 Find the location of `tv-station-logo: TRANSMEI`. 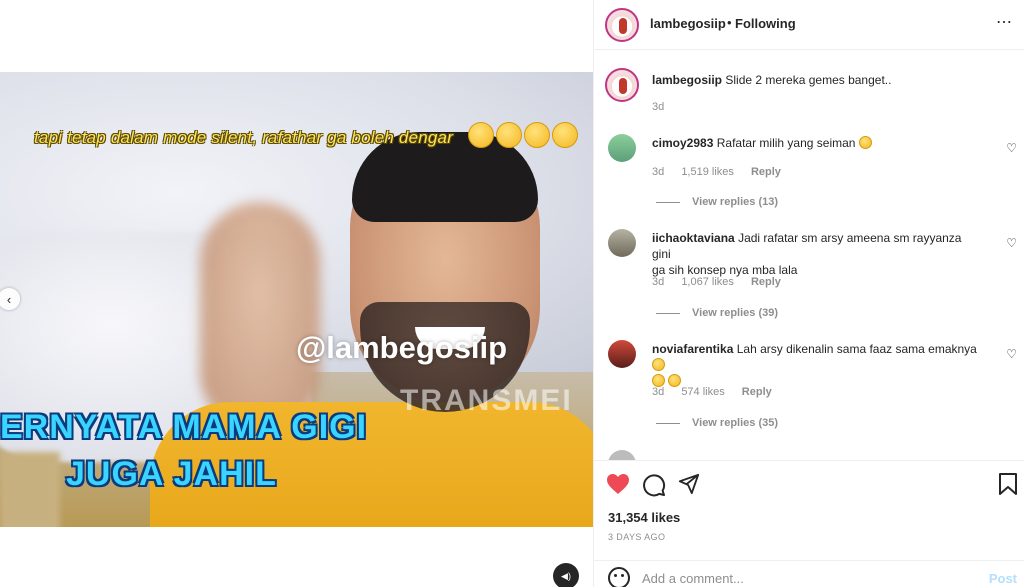

tv-station-logo: TRANSMEI is located at coordinates (486, 400).